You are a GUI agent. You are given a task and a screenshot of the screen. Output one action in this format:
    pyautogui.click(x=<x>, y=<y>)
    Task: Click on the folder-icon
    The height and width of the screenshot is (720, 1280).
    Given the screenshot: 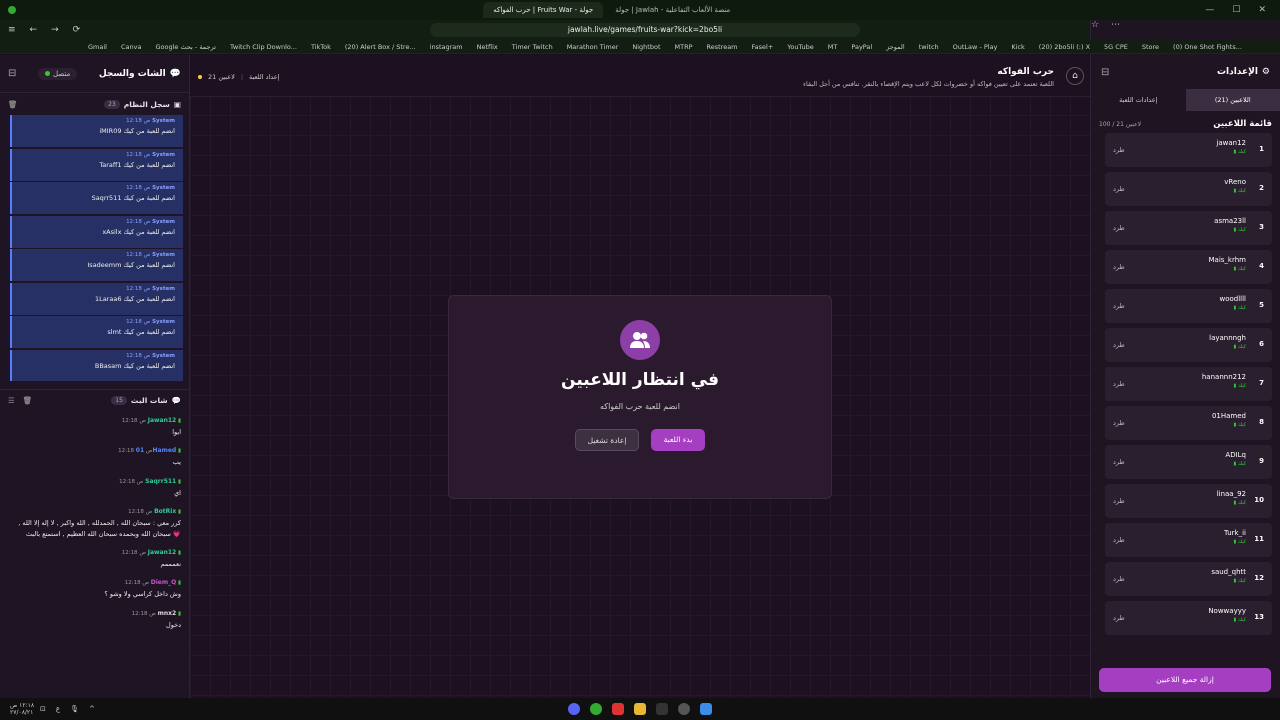 What is the action you would take?
    pyautogui.click(x=640, y=709)
    